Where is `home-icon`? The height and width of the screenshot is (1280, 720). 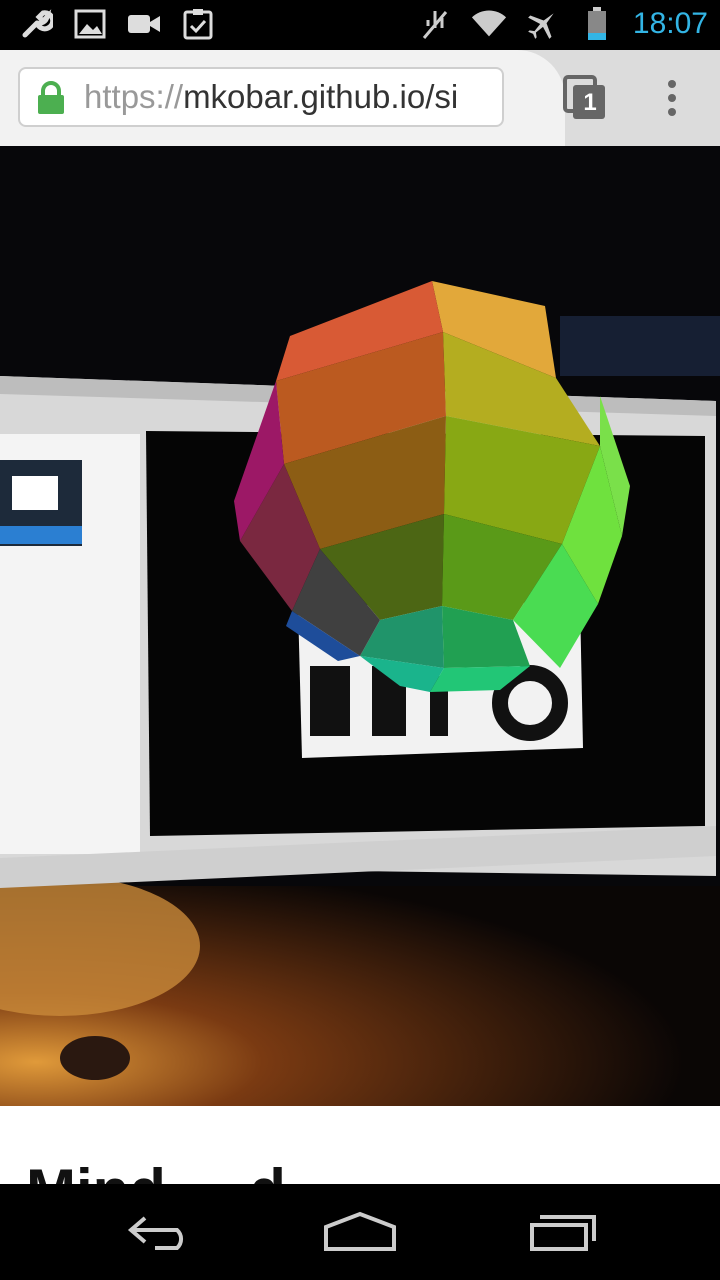 home-icon is located at coordinates (360, 1231).